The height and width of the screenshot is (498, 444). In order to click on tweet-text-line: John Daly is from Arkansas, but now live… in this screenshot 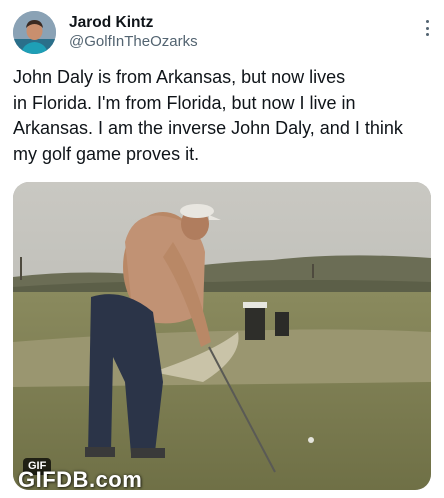, I will do `click(179, 77)`.